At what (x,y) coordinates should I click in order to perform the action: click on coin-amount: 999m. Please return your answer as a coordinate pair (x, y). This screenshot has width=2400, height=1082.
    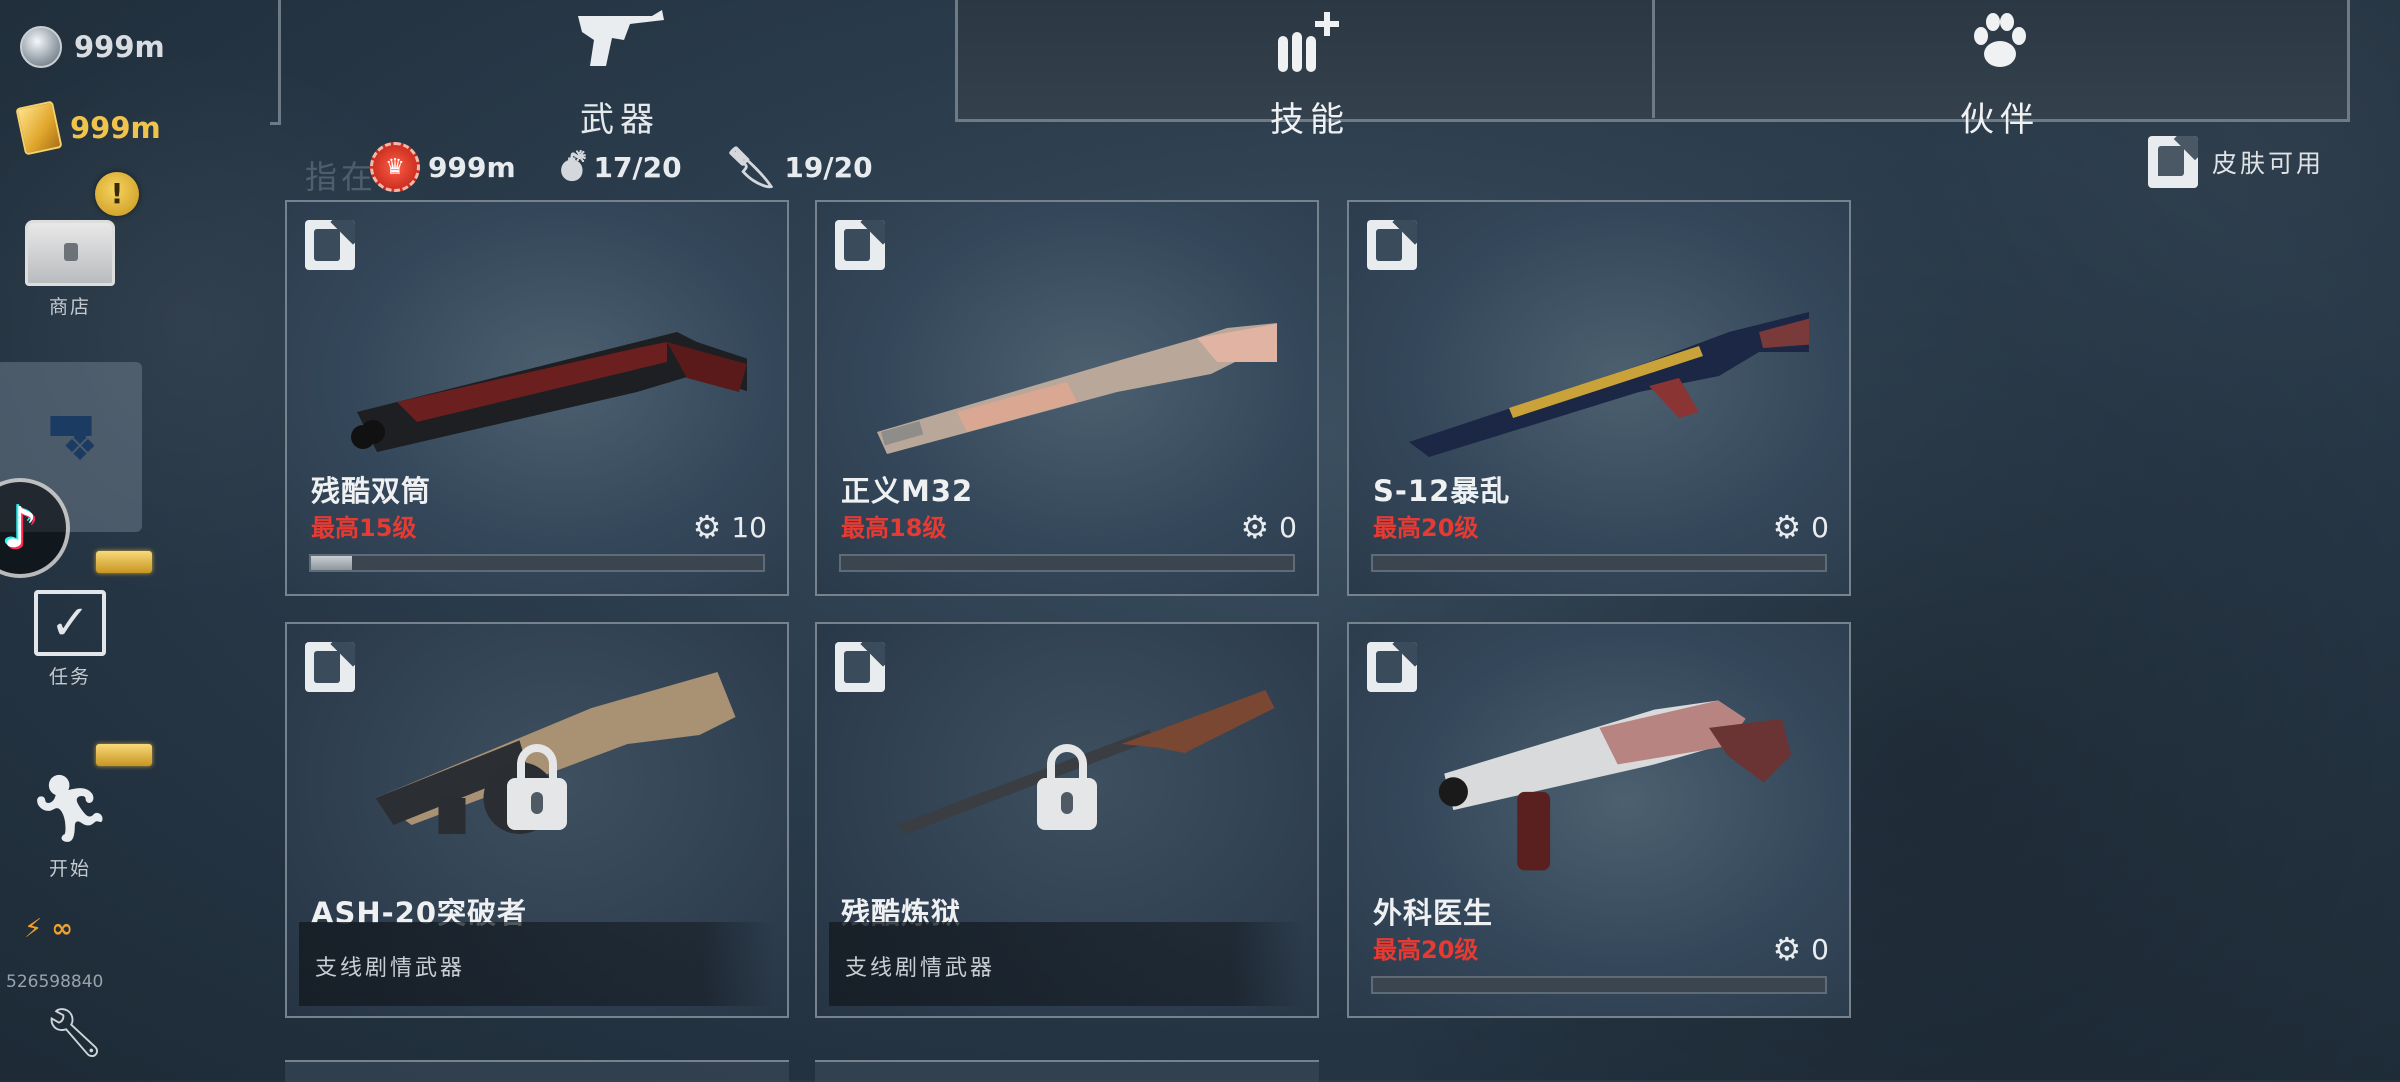
    Looking at the image, I should click on (119, 47).